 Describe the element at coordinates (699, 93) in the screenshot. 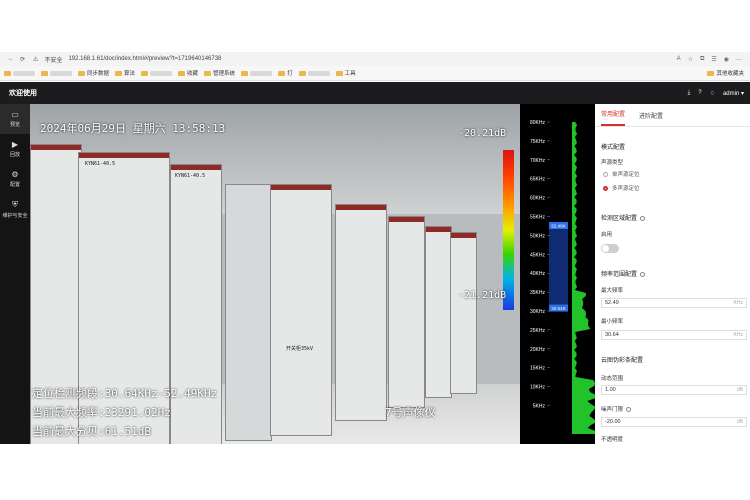

I see `help-icon: ?` at that location.